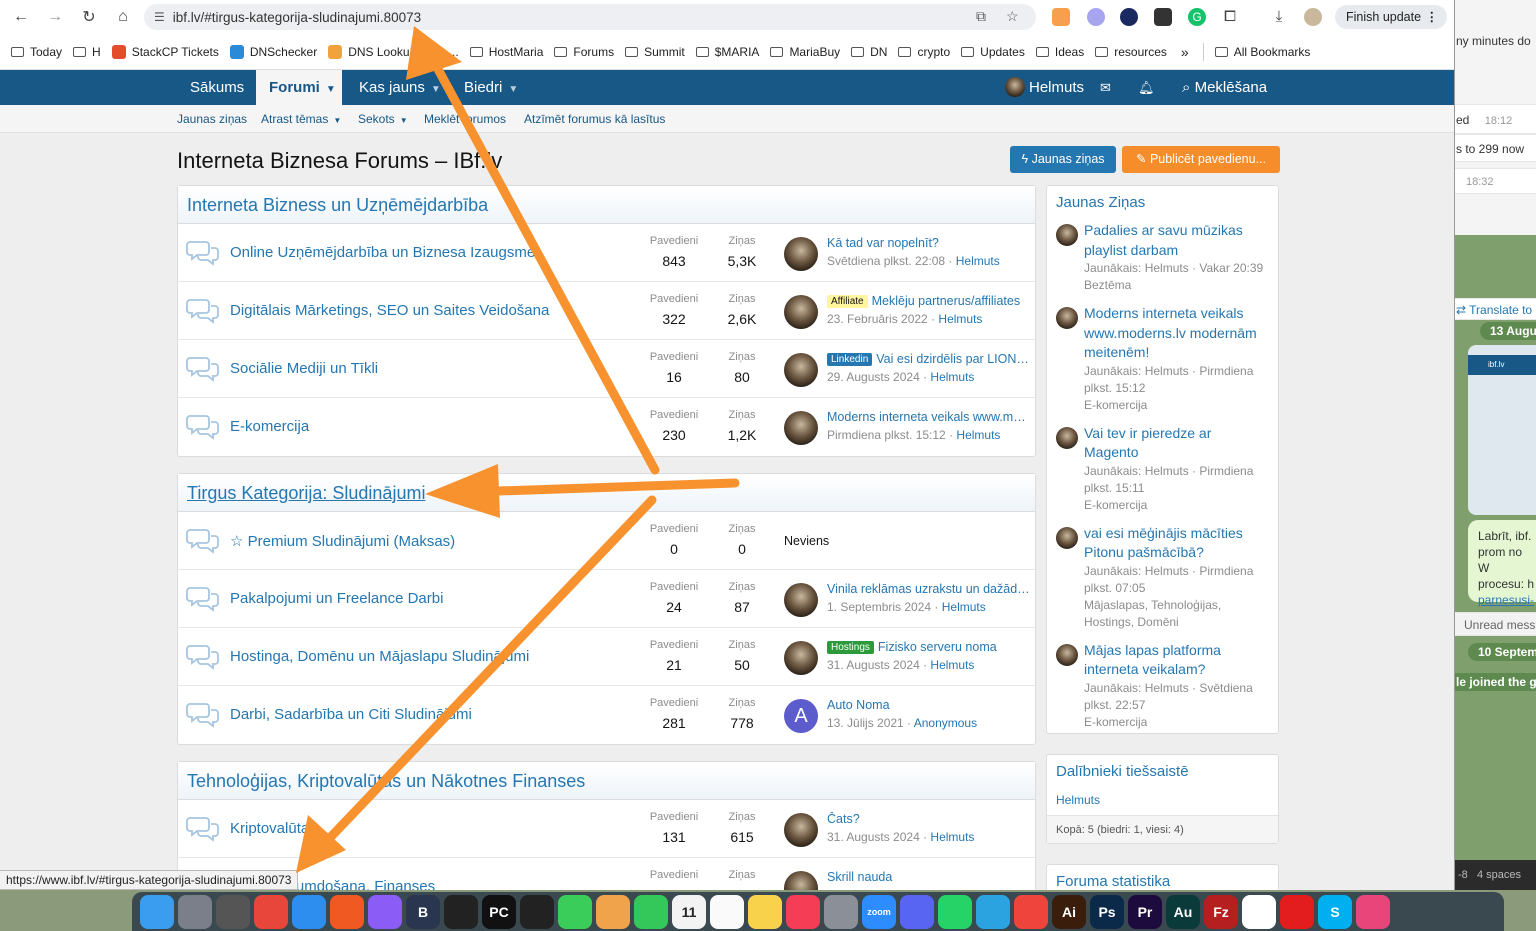 The image size is (1536, 931). What do you see at coordinates (955, 911) in the screenshot?
I see `dock-whatsapp-icon` at bounding box center [955, 911].